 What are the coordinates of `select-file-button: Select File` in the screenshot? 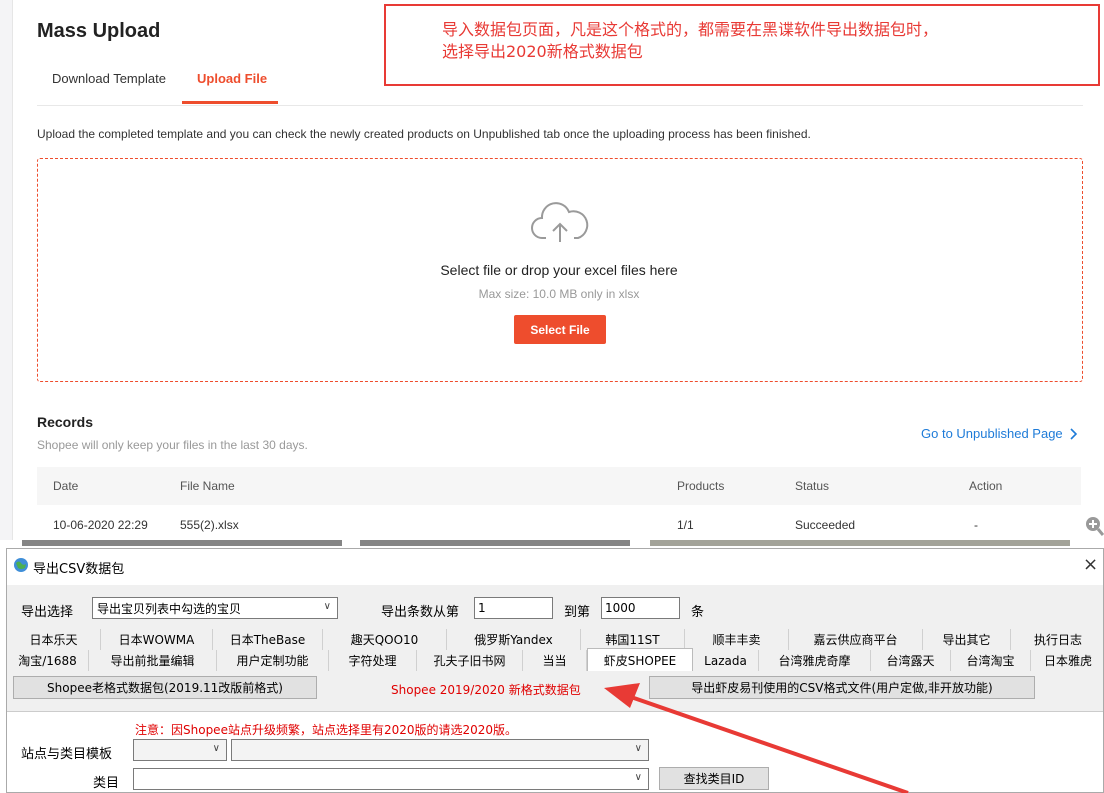 It's located at (560, 329).